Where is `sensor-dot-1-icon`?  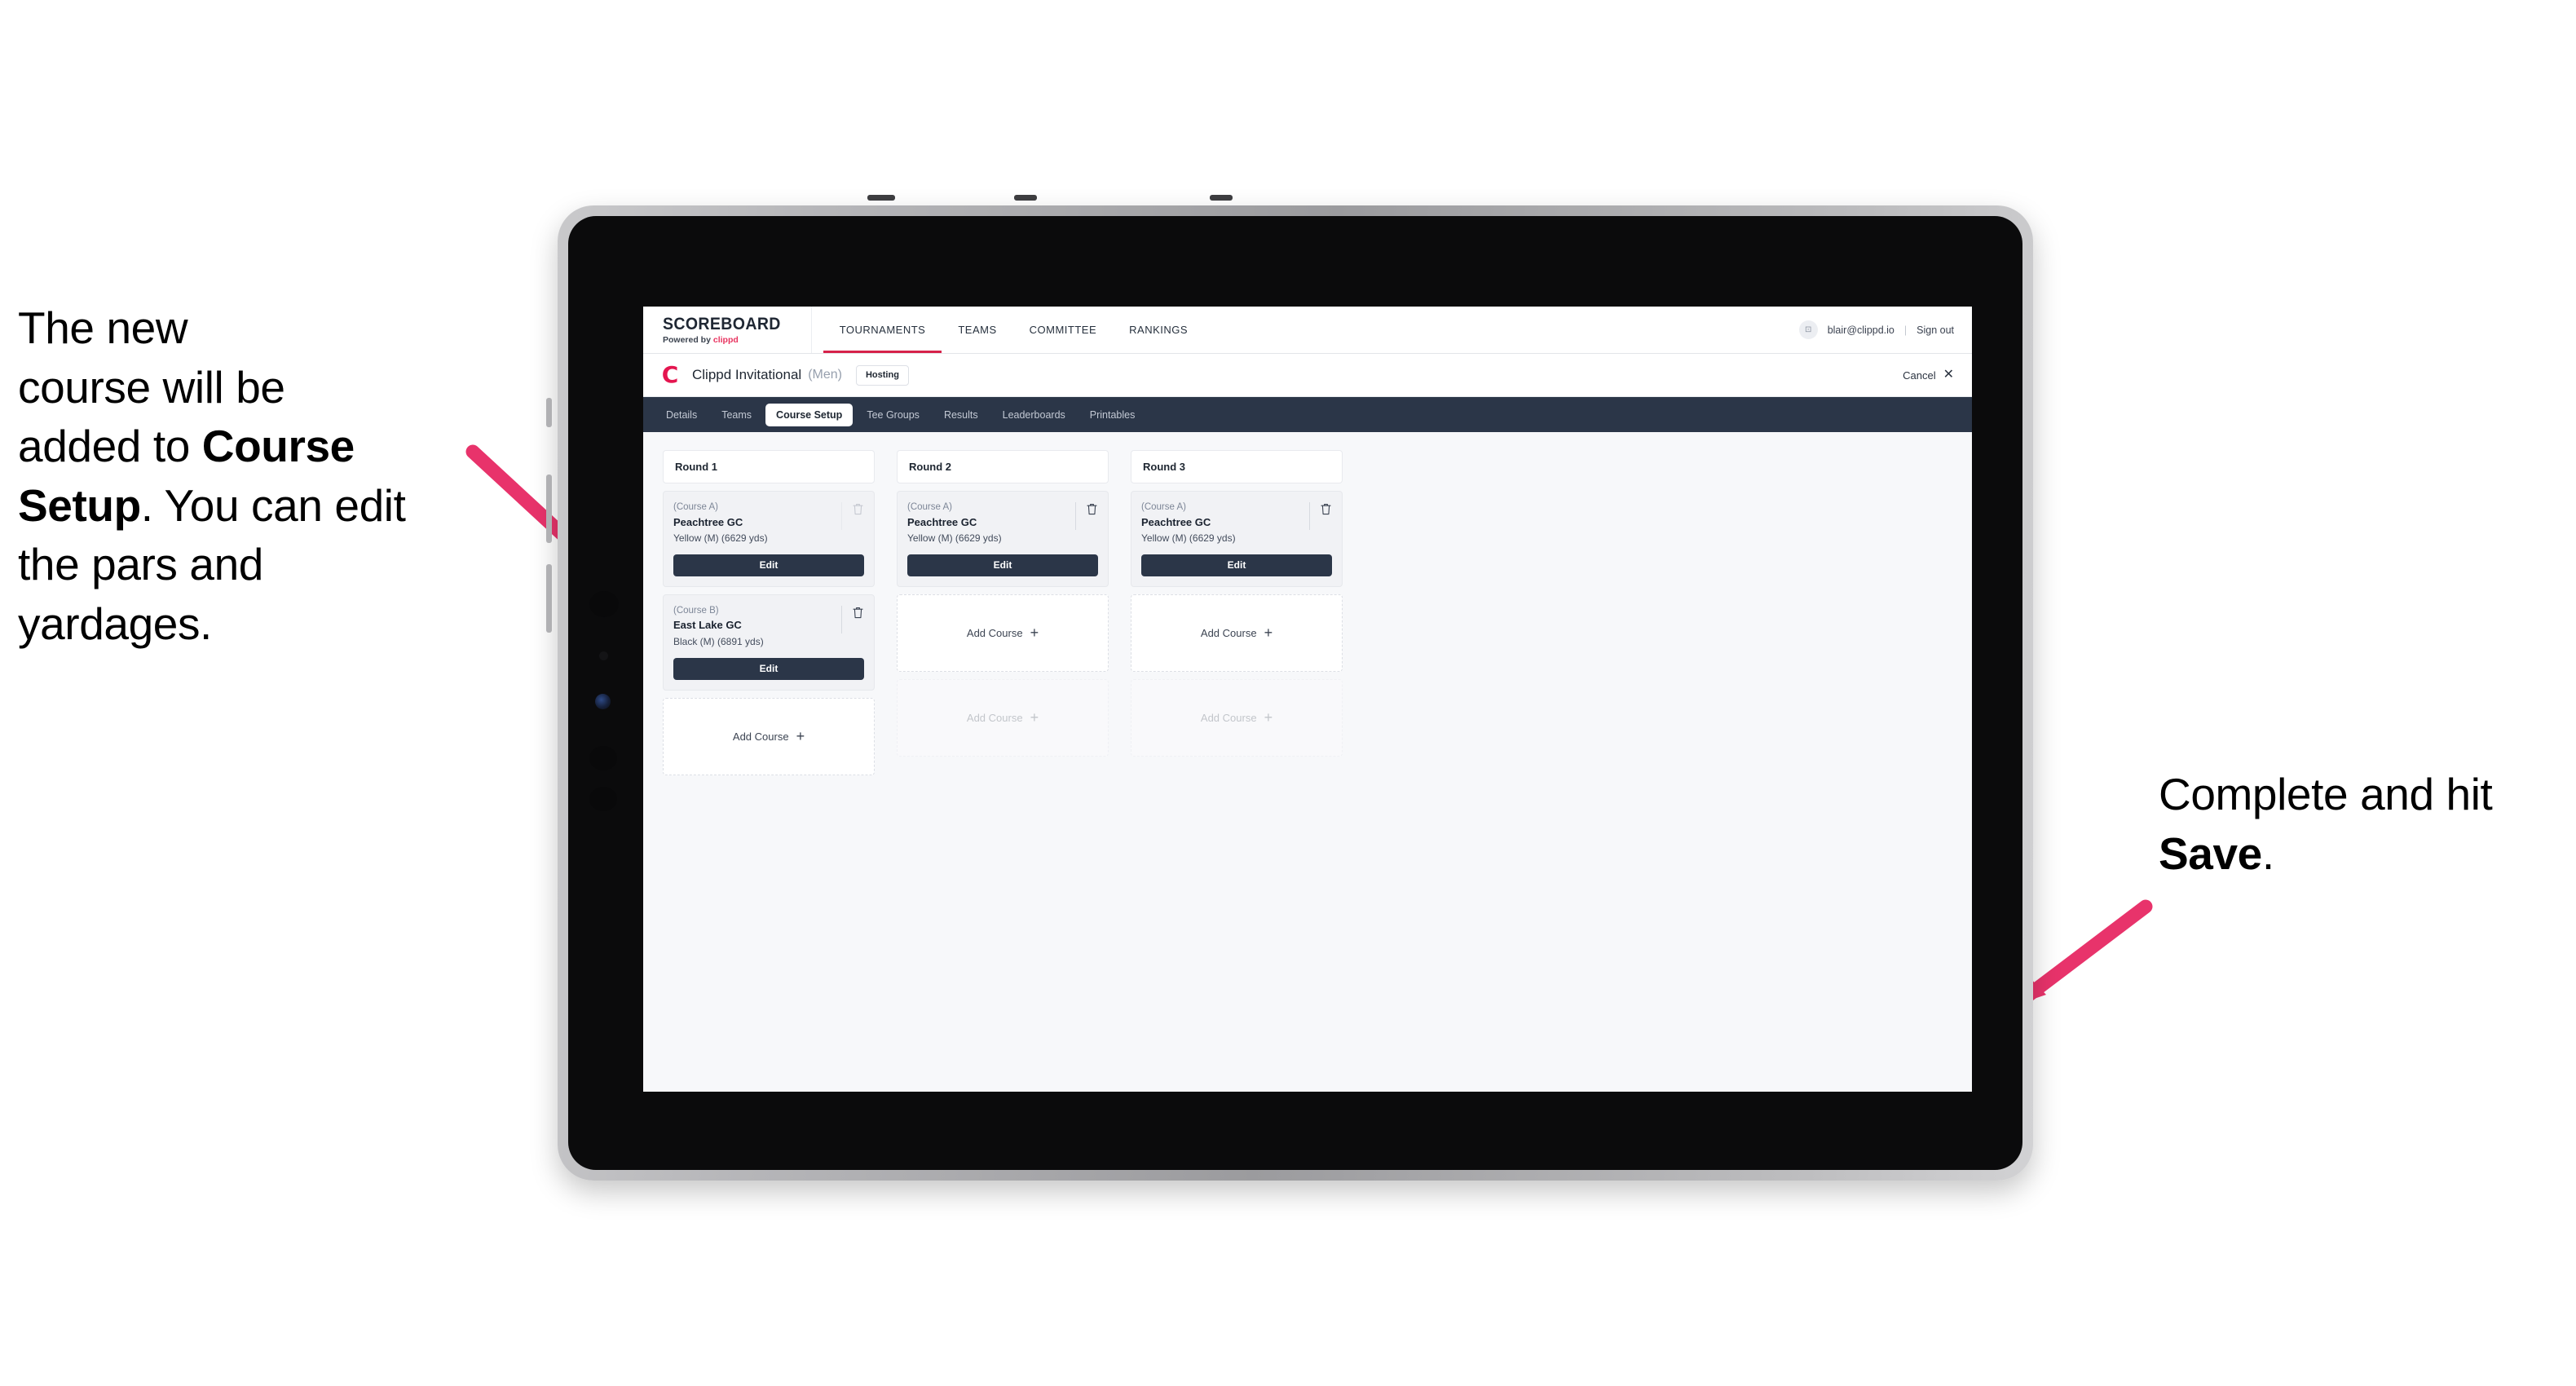
sensor-dot-1-icon is located at coordinates (603, 758).